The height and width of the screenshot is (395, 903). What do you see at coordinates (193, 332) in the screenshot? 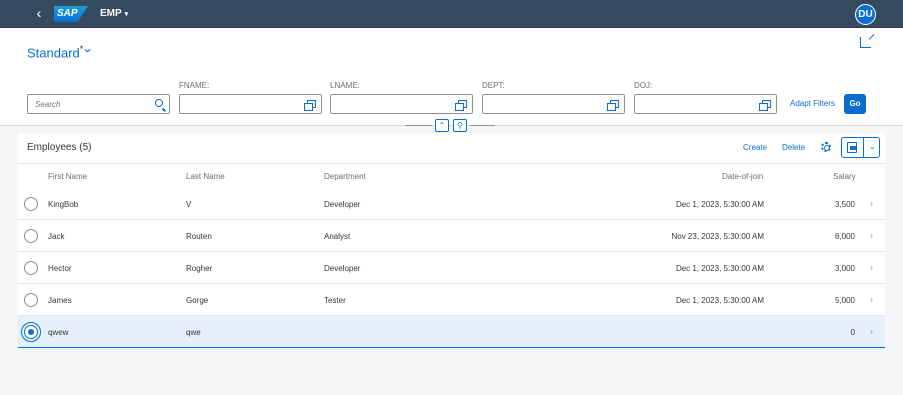
I see `cell-last-name: qwe` at bounding box center [193, 332].